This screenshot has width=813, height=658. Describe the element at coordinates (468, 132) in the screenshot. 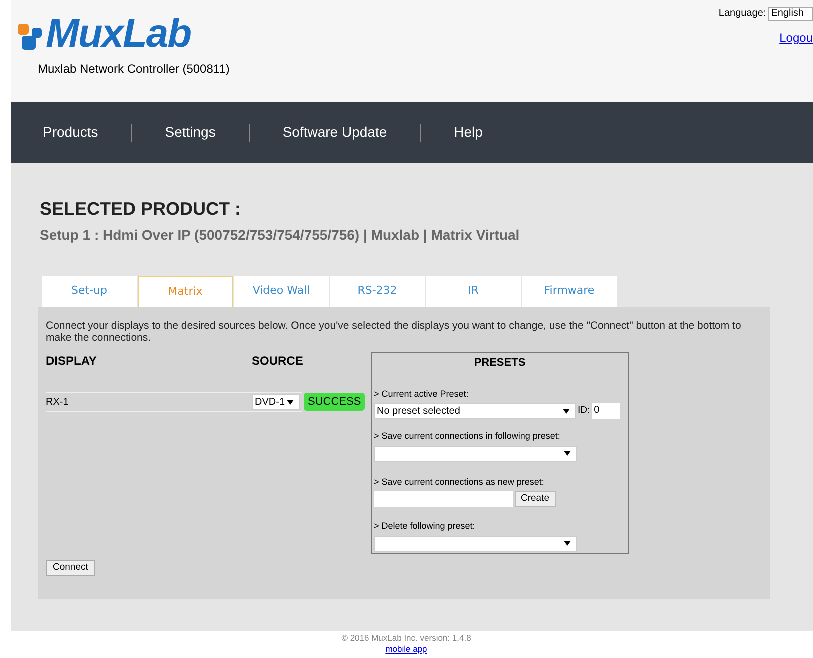

I see `nav-link: Help` at that location.